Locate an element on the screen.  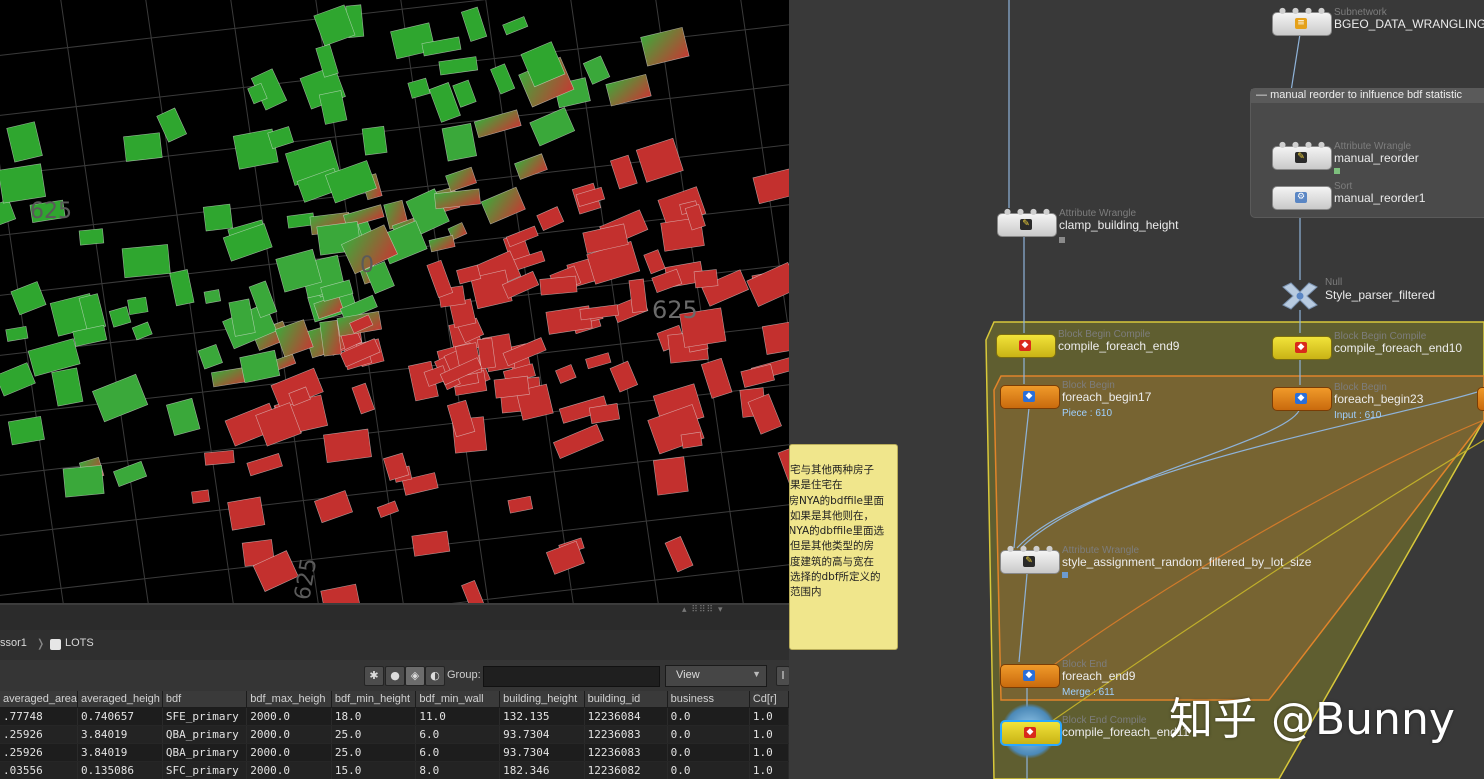
table-cell: 25.0 is located at coordinates (374, 752).